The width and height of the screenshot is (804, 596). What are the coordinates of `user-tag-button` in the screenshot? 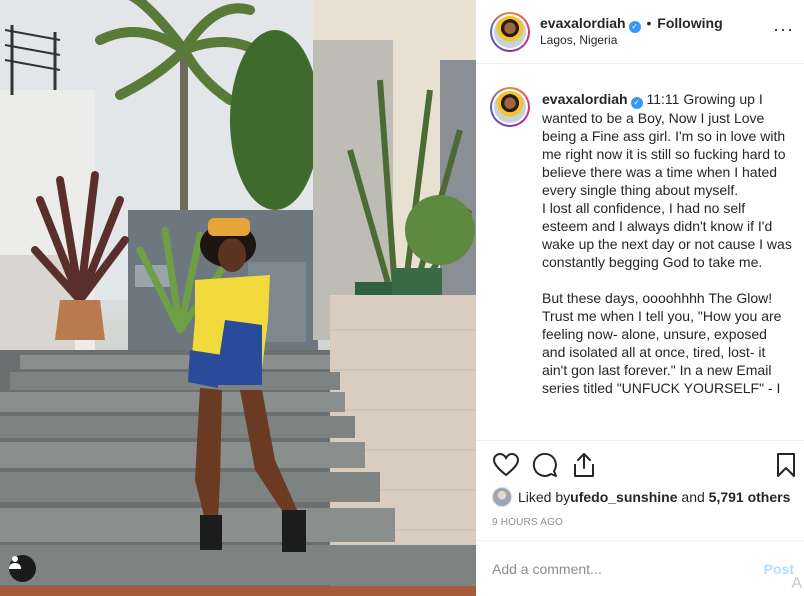 It's located at (22, 568).